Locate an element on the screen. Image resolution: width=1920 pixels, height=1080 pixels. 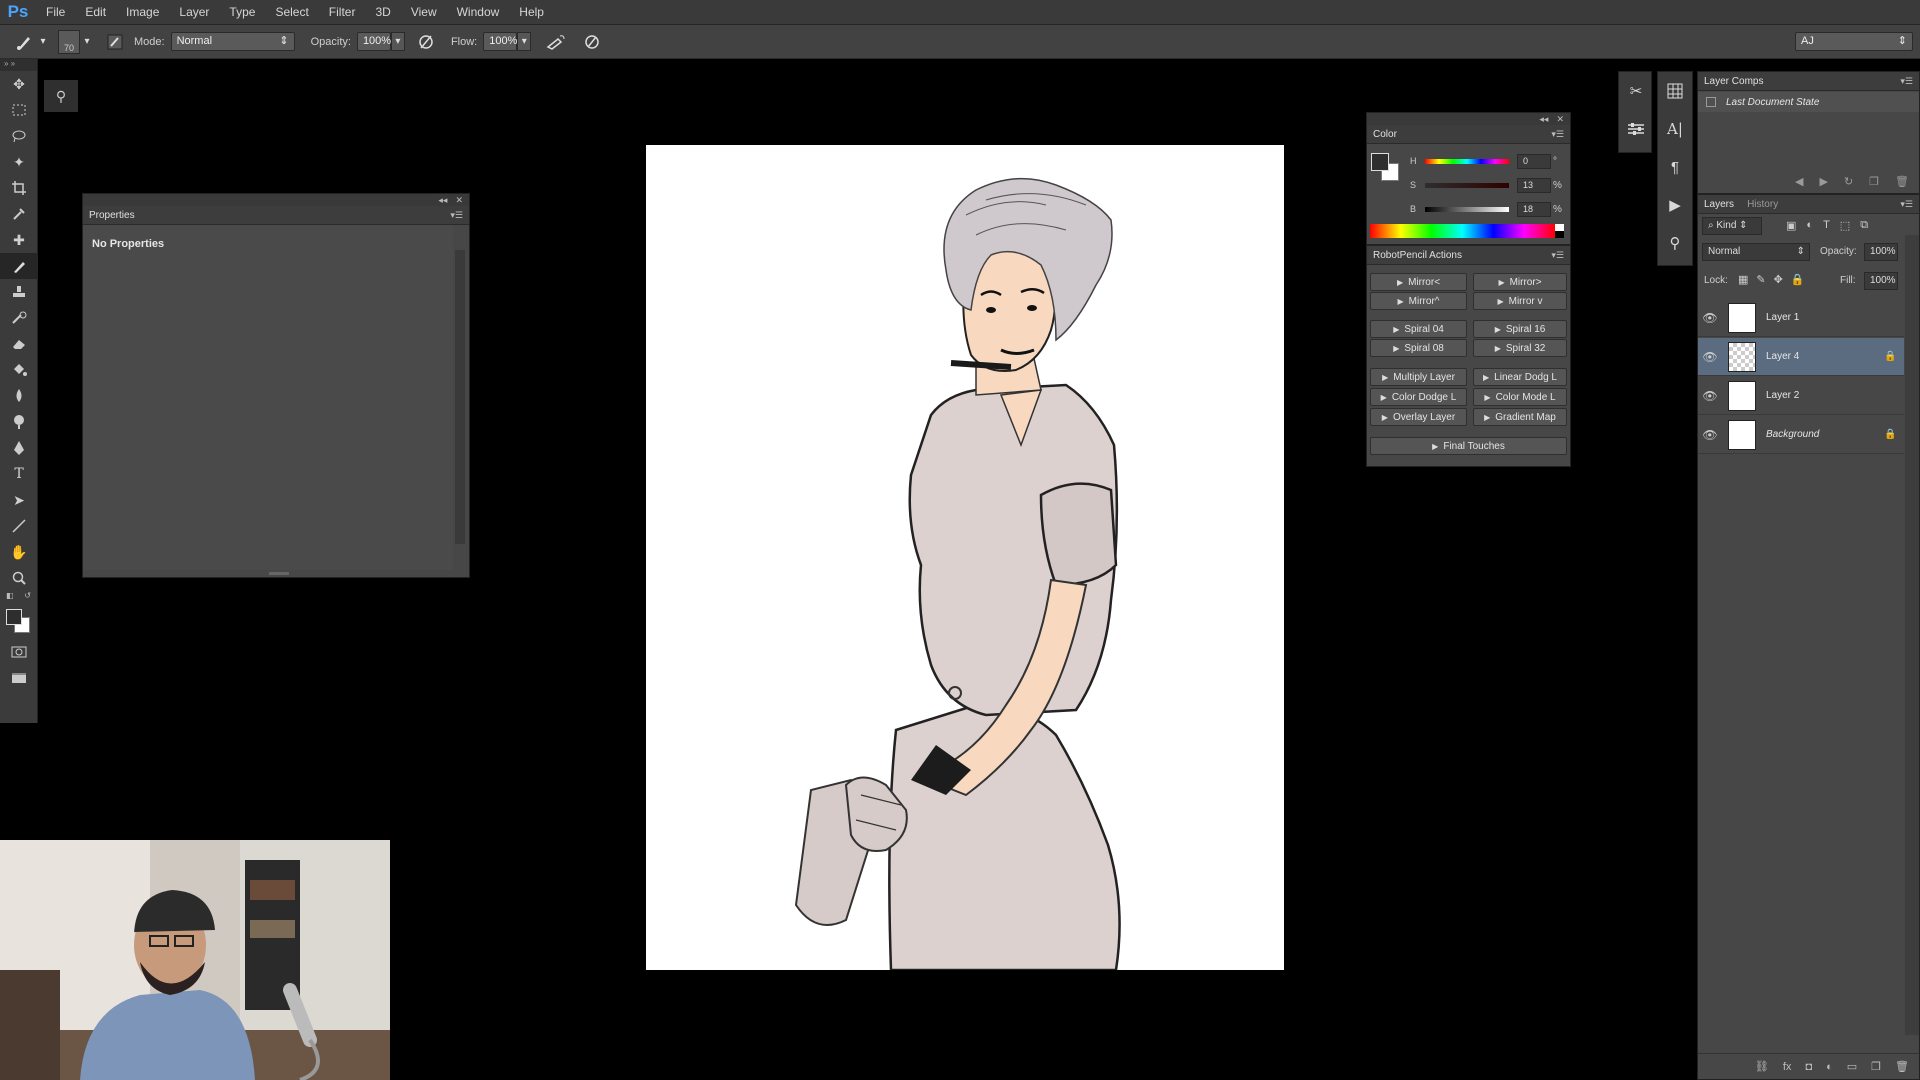
link-layers-icon: ⛓ is located at coordinates (1762, 1066).